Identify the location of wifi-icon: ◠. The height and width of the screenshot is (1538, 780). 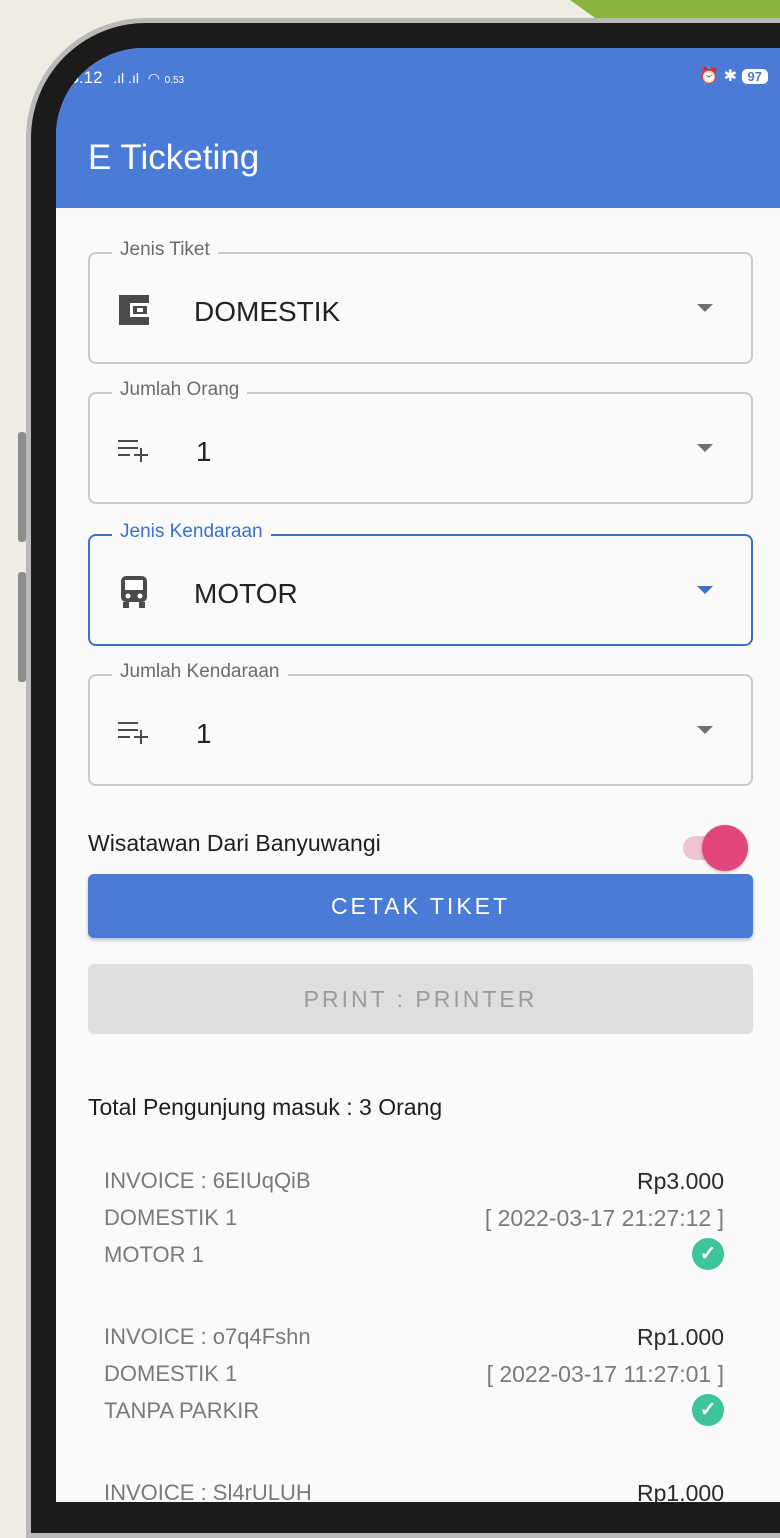
(153, 78).